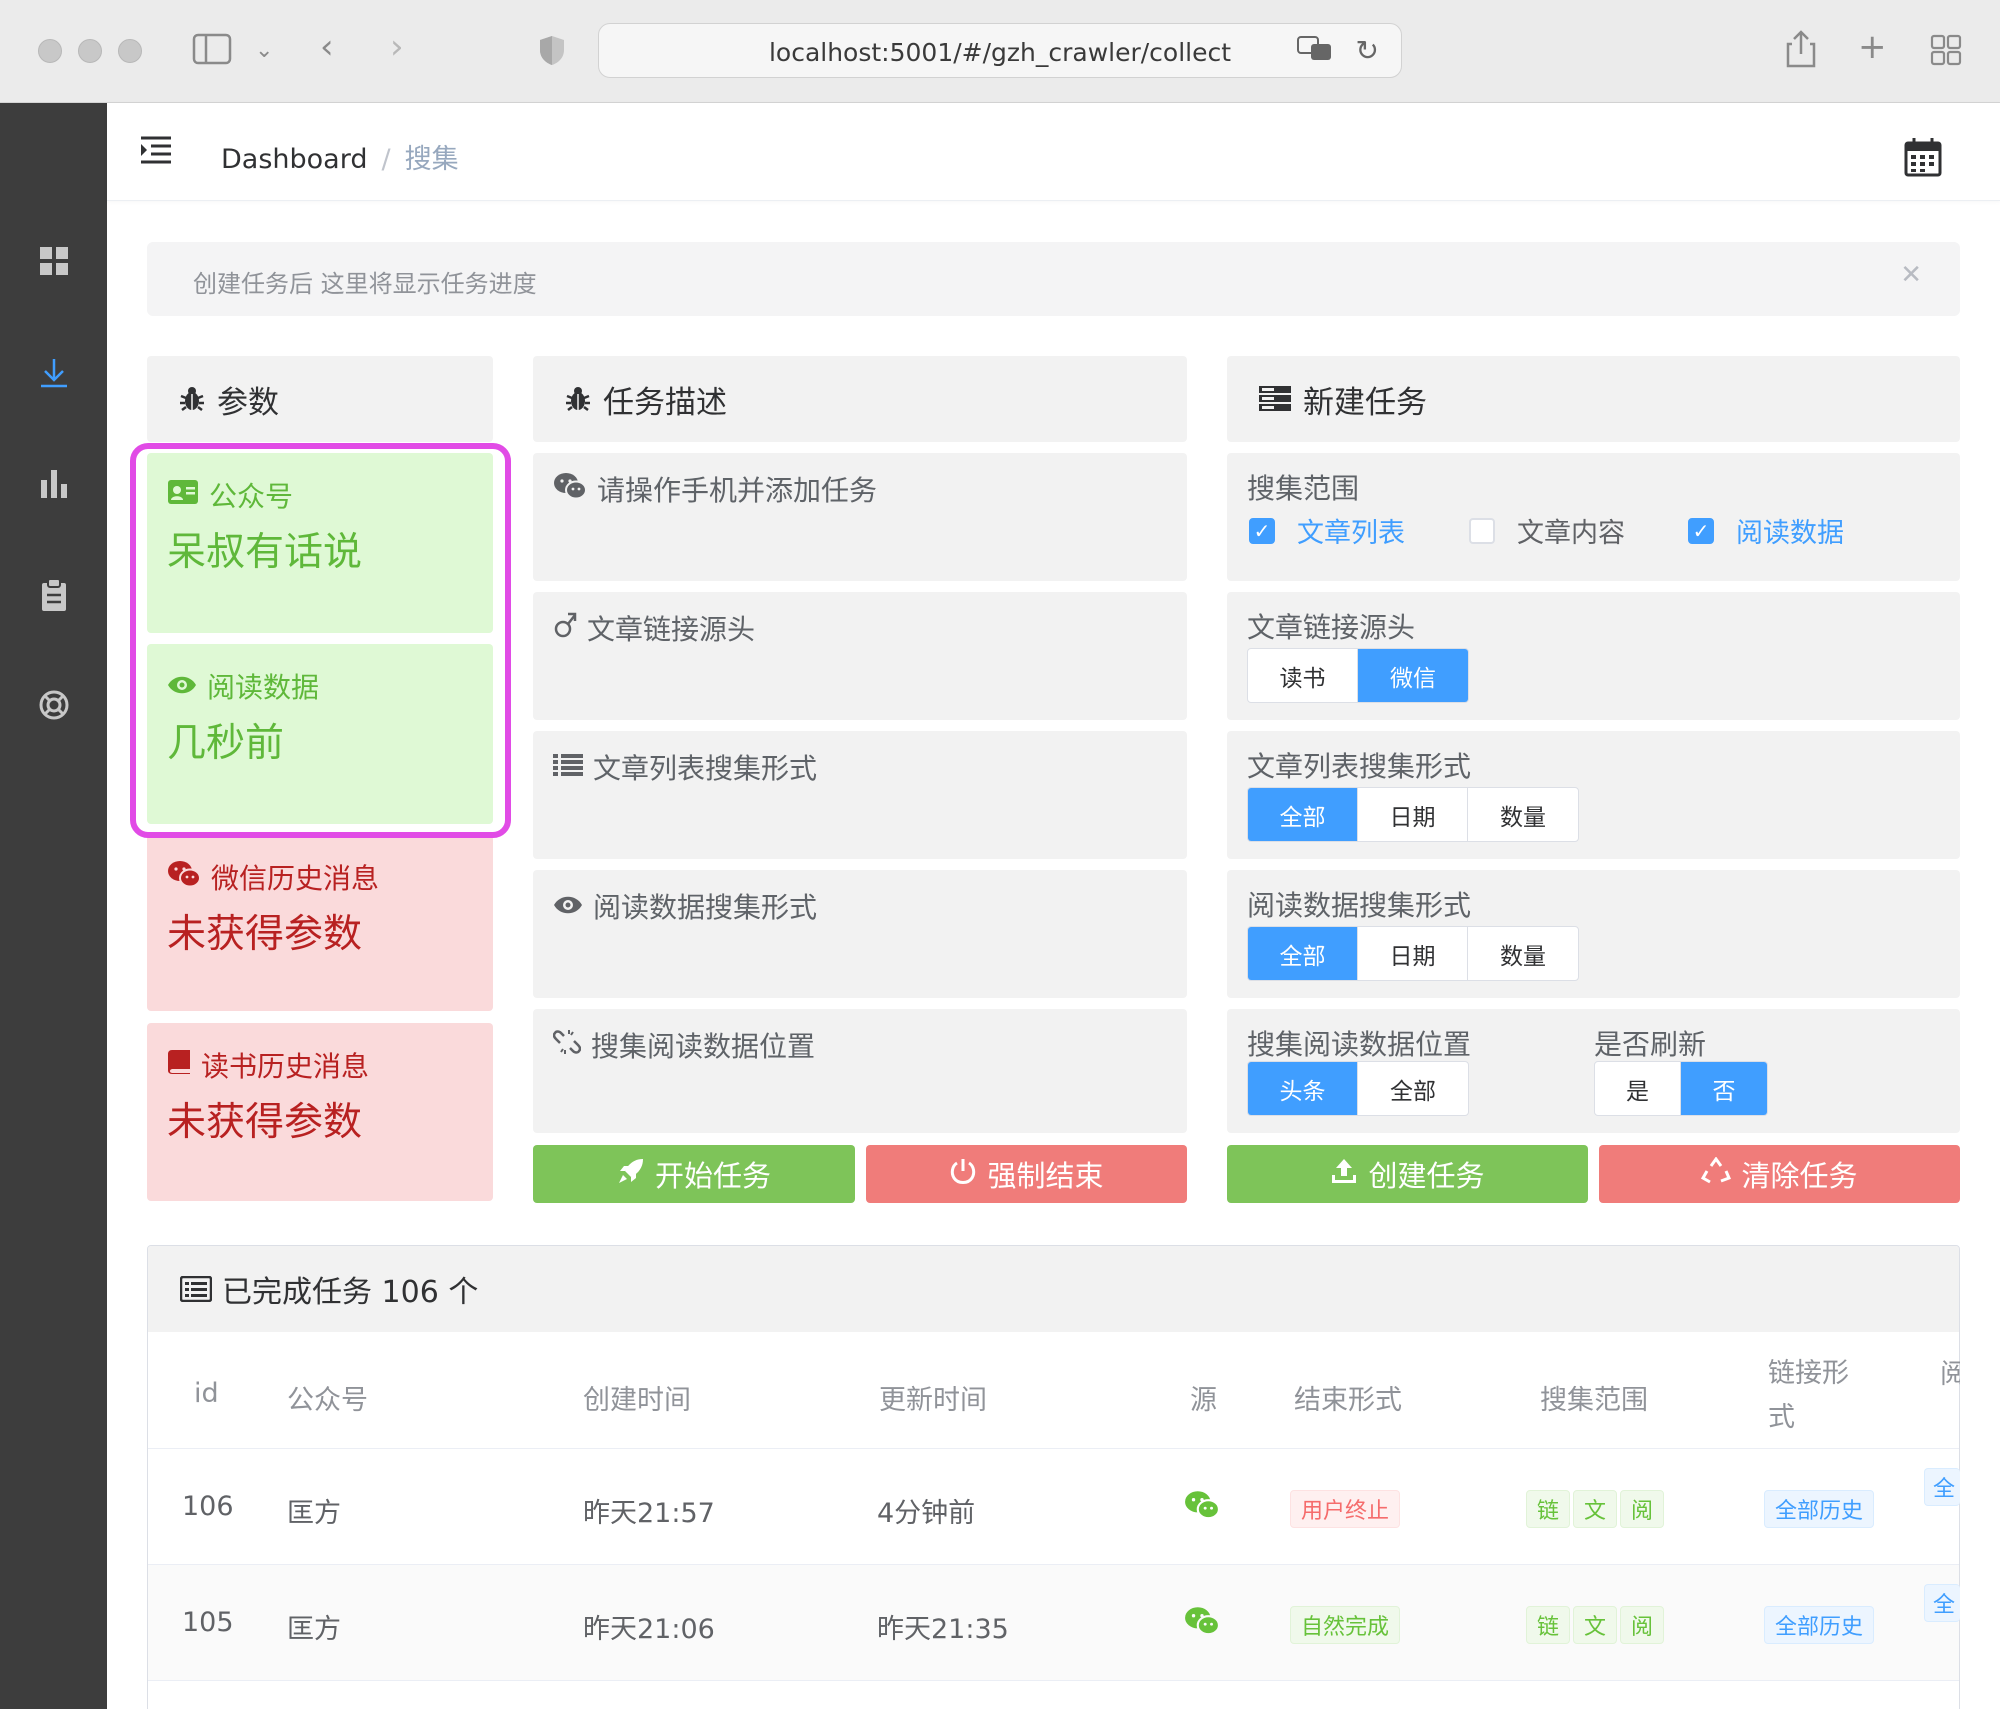  I want to click on progress-alert: 创建任务后 这里将显示任务进度 ✕, so click(1053, 279).